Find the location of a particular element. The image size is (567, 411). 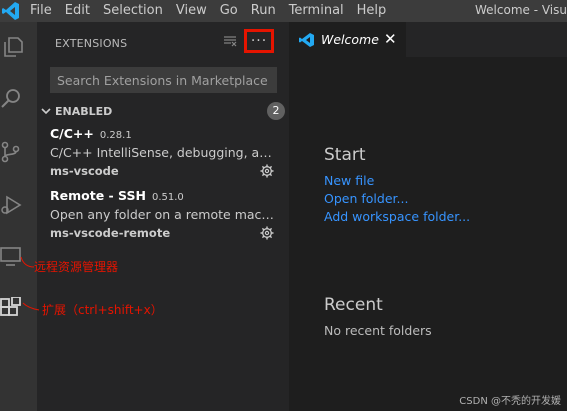

menu-file: File is located at coordinates (41, 10).